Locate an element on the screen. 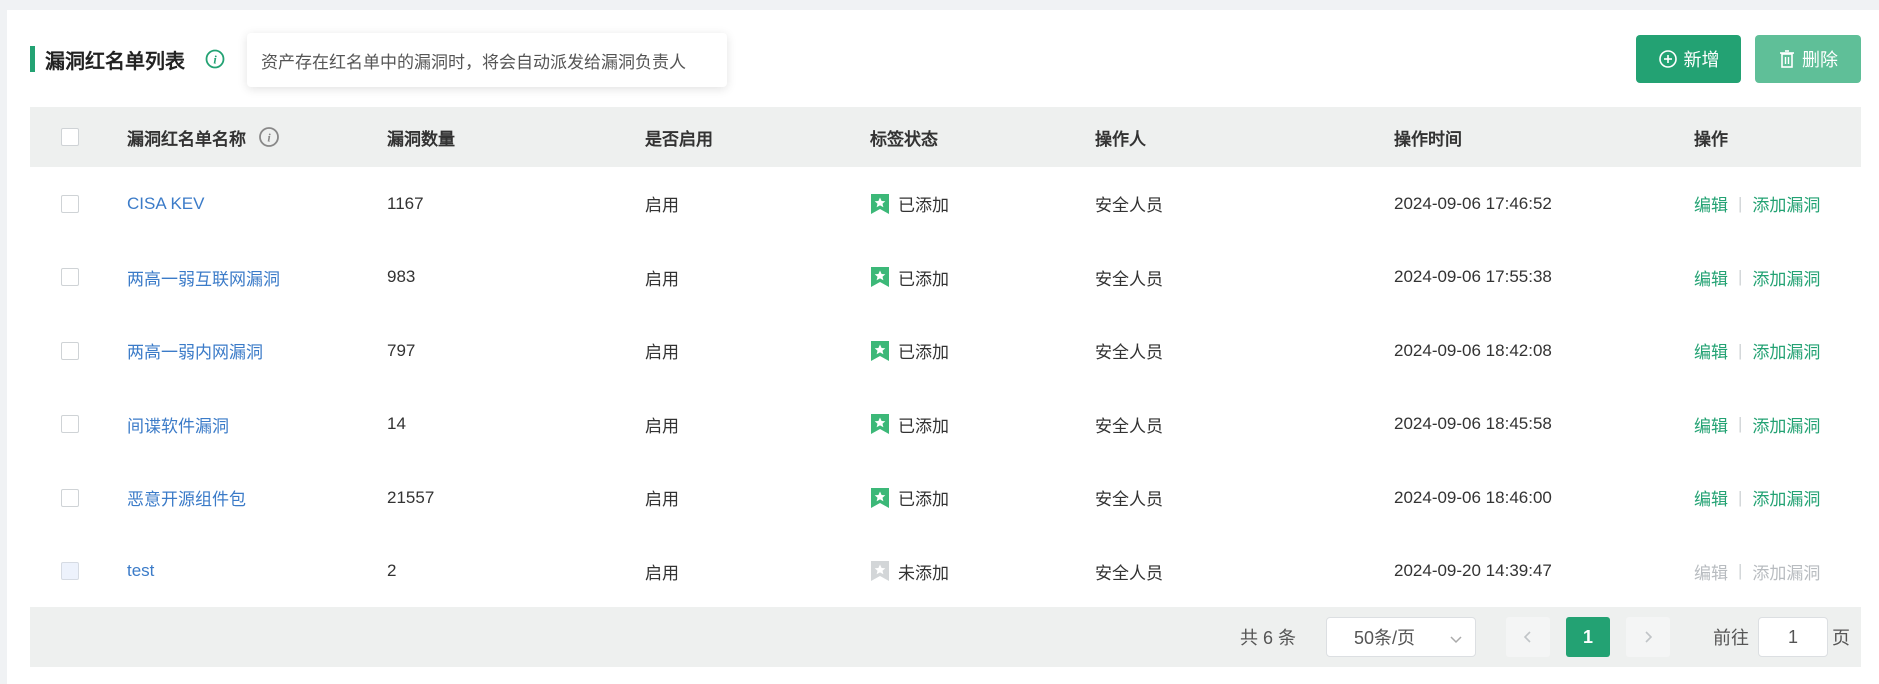  add-vuln-link-disabled: 添加漏洞 is located at coordinates (1786, 573).